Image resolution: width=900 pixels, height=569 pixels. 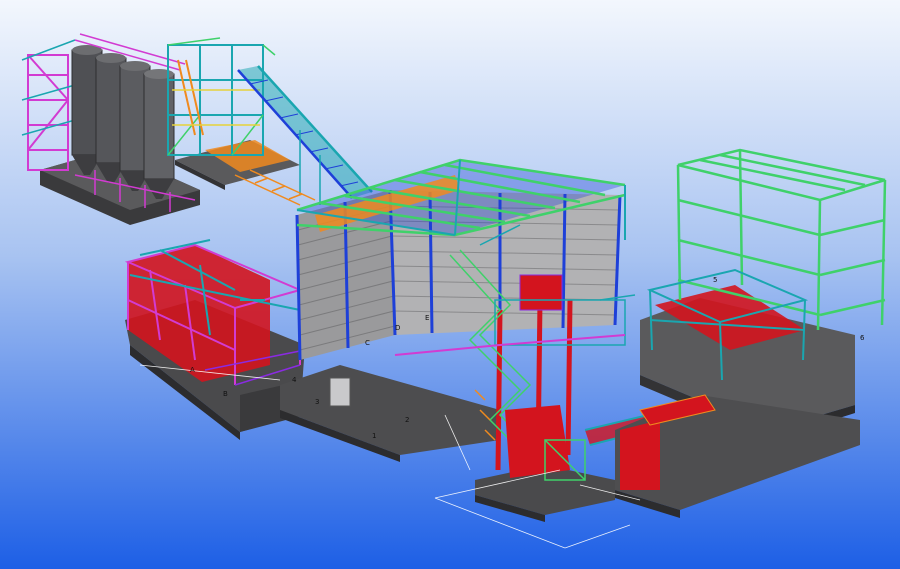 I want to click on grid-label-c: C, so click(x=367, y=343).